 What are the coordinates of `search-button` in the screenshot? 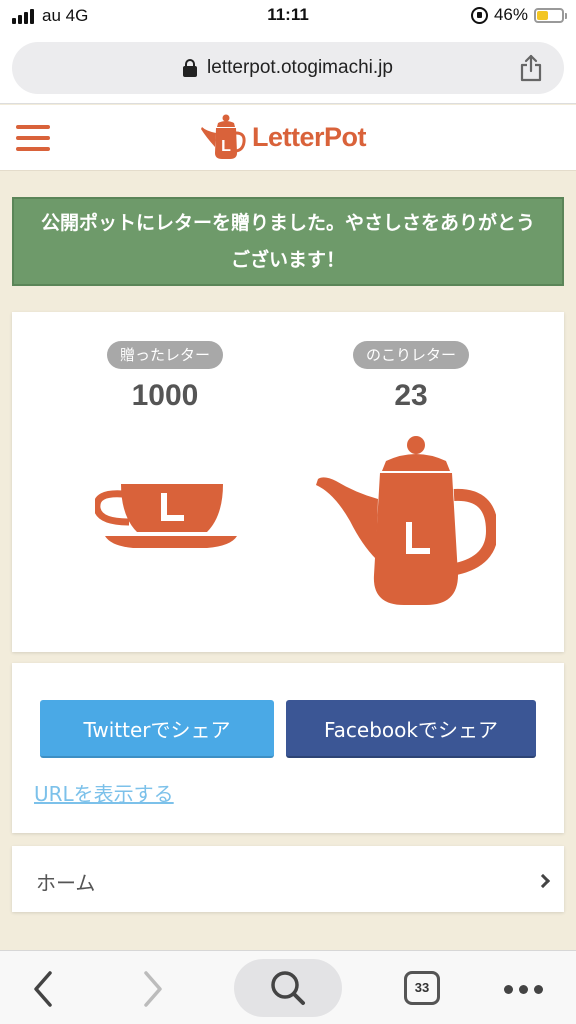 It's located at (288, 988).